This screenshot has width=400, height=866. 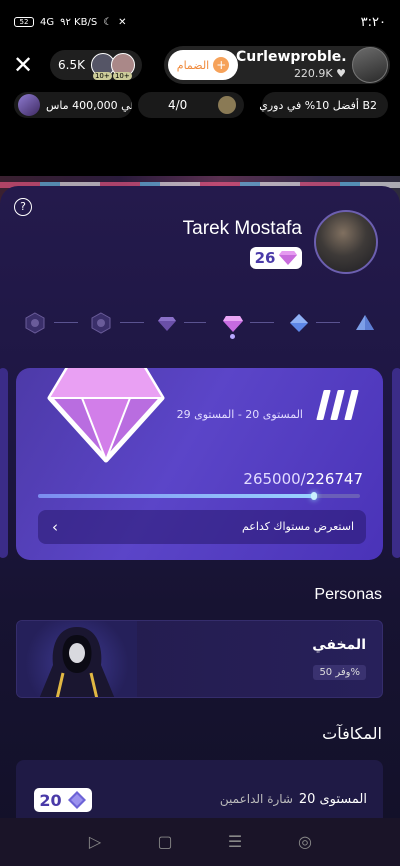 What do you see at coordinates (77, 662) in the screenshot?
I see `hooded-figure-icon` at bounding box center [77, 662].